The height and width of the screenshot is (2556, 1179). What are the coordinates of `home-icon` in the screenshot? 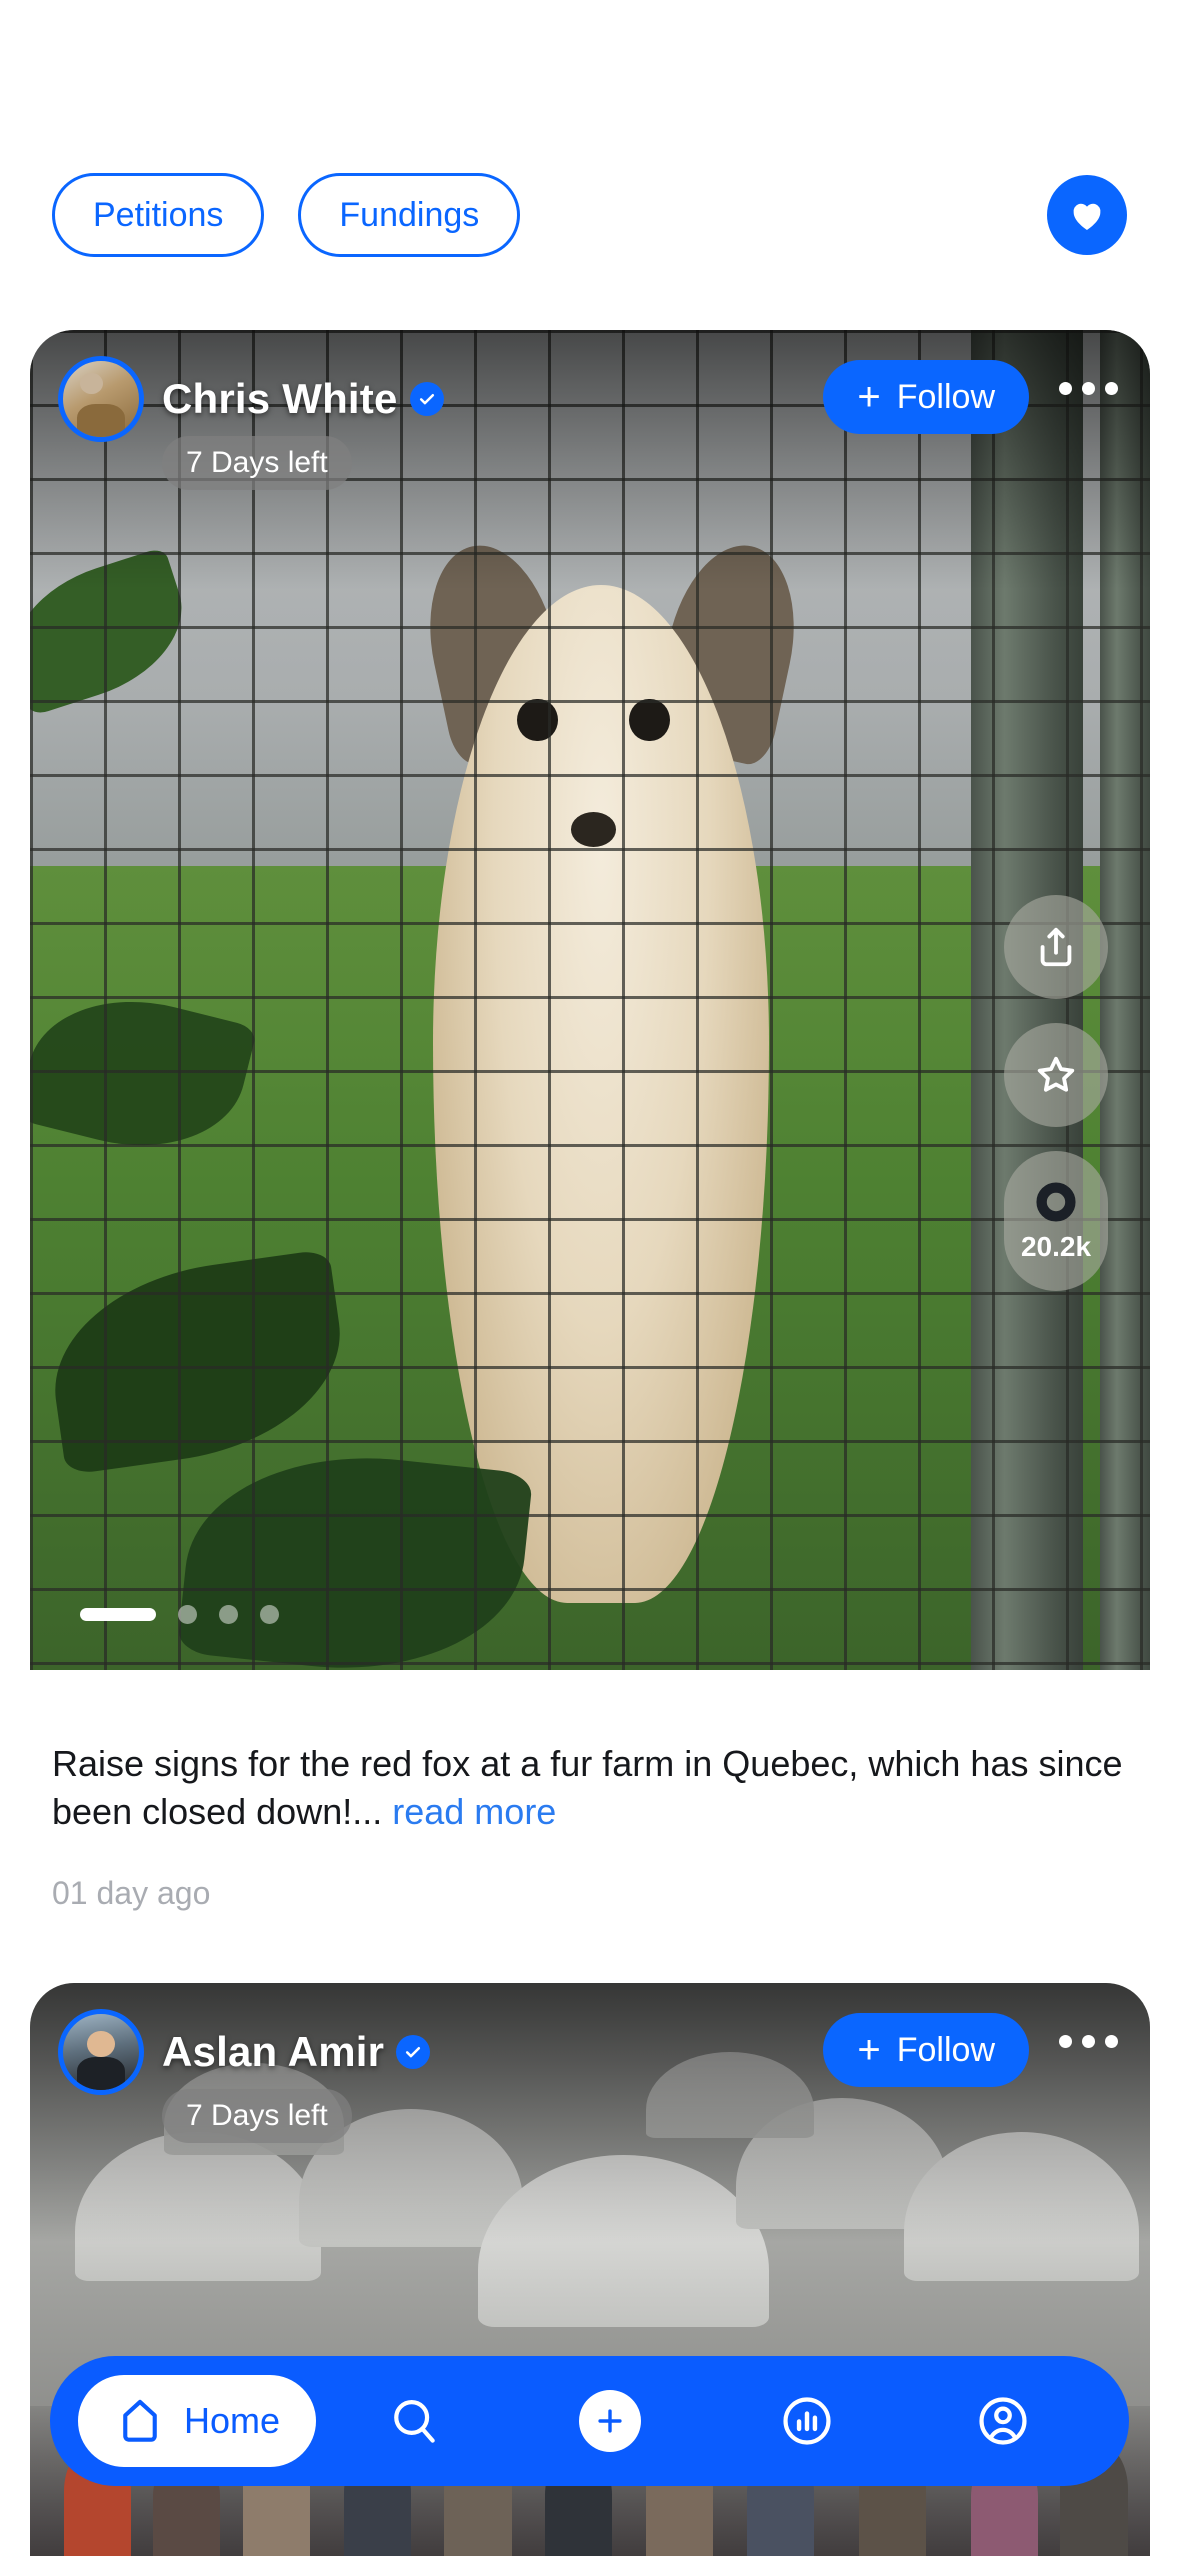 It's located at (140, 2420).